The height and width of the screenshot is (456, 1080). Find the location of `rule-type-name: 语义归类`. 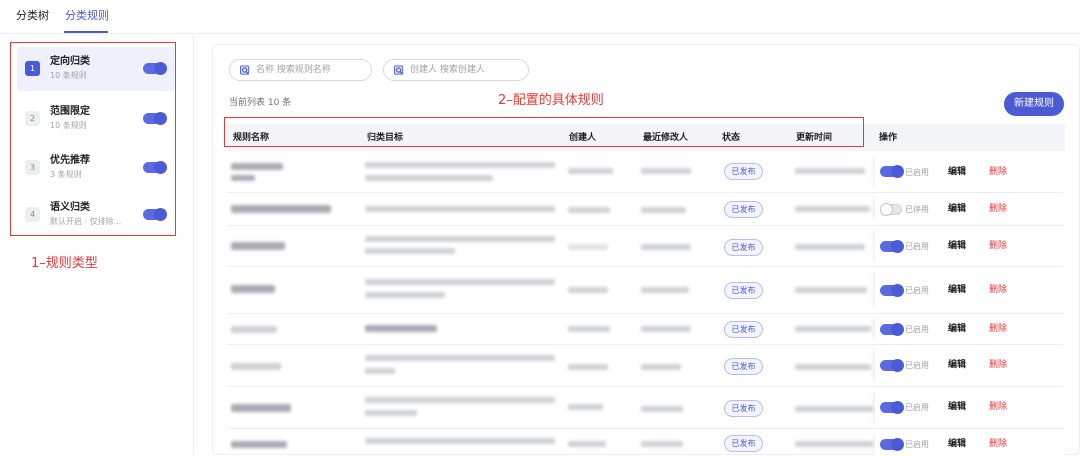

rule-type-name: 语义归类 is located at coordinates (70, 207).